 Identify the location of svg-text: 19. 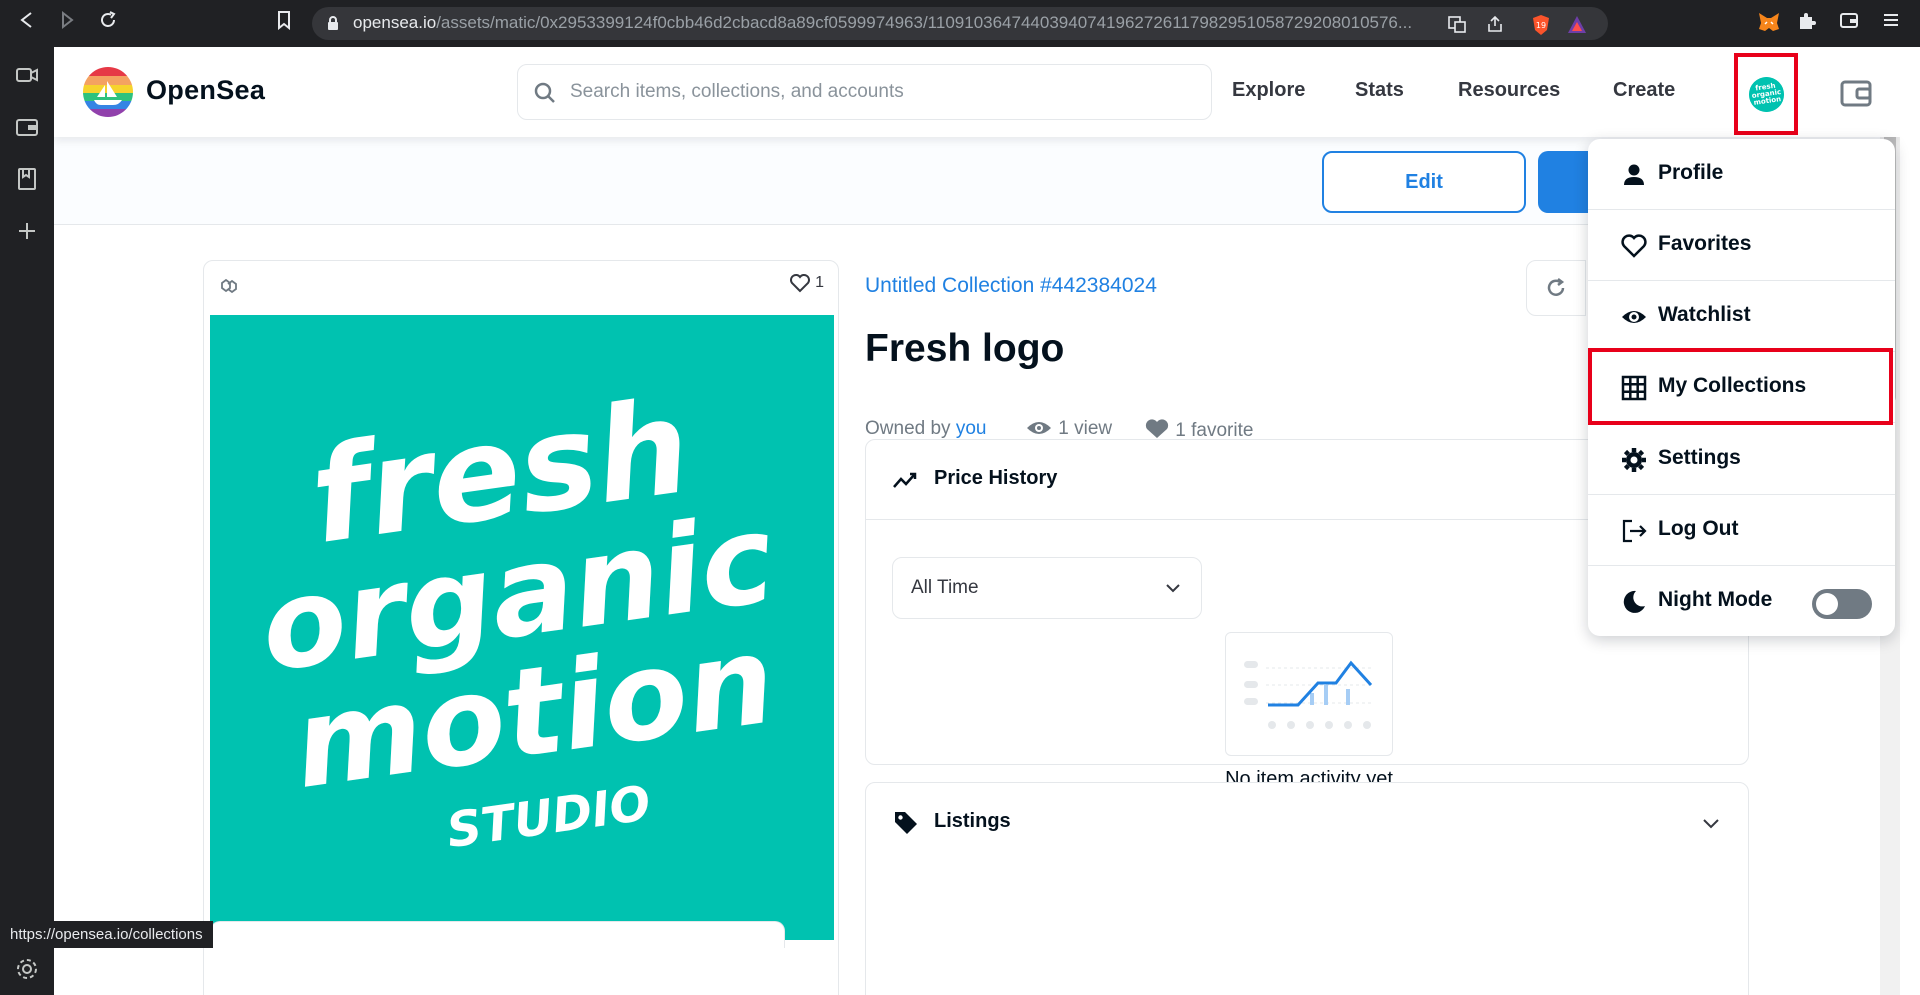
(1541, 25).